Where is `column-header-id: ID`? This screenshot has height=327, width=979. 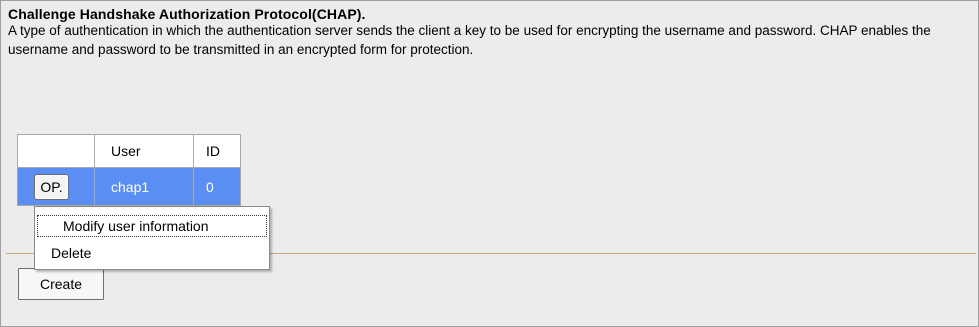
column-header-id: ID is located at coordinates (217, 151).